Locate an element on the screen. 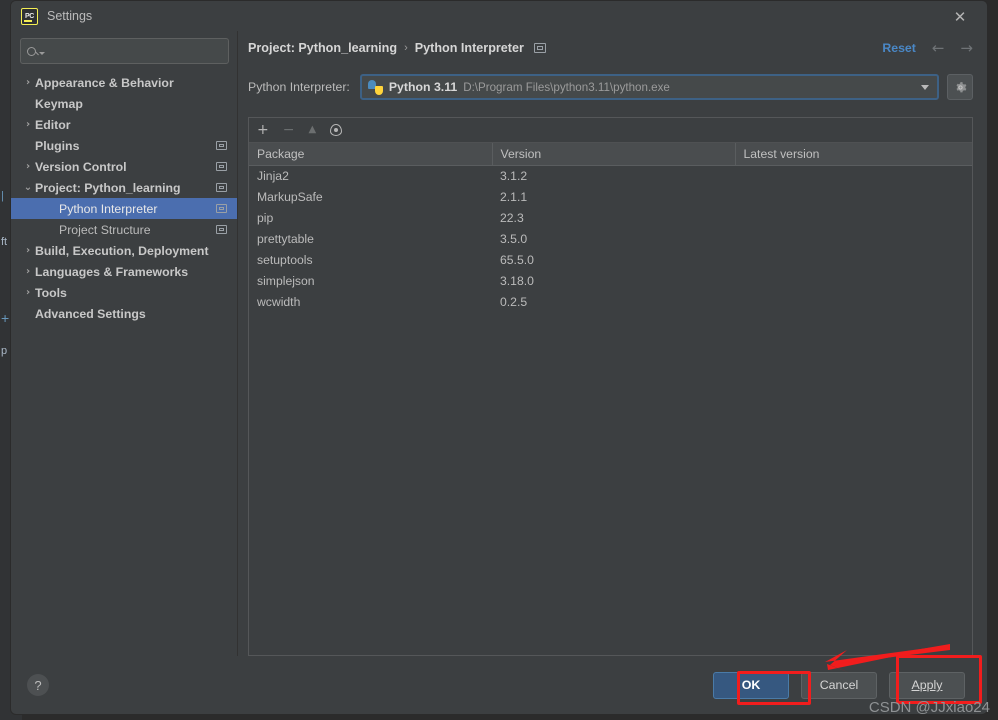 This screenshot has width=998, height=720. cell-version: 0.2.5 is located at coordinates (514, 301).